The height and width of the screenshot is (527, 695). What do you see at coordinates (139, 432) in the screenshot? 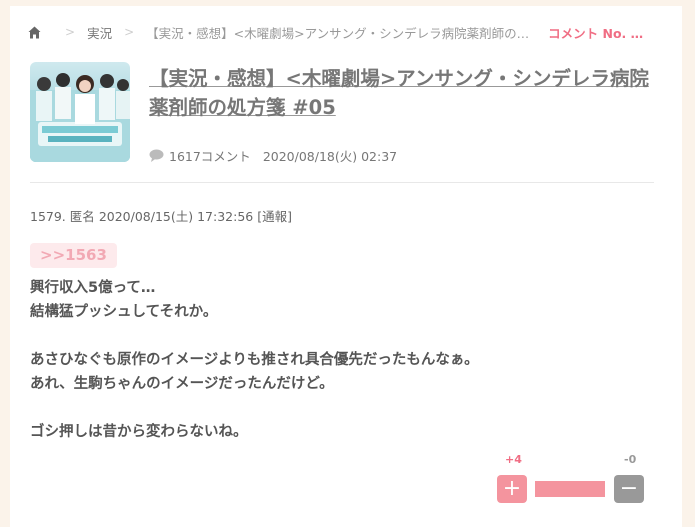
I see `comment-line: ゴシ押しは昔から変わらないね。` at bounding box center [139, 432].